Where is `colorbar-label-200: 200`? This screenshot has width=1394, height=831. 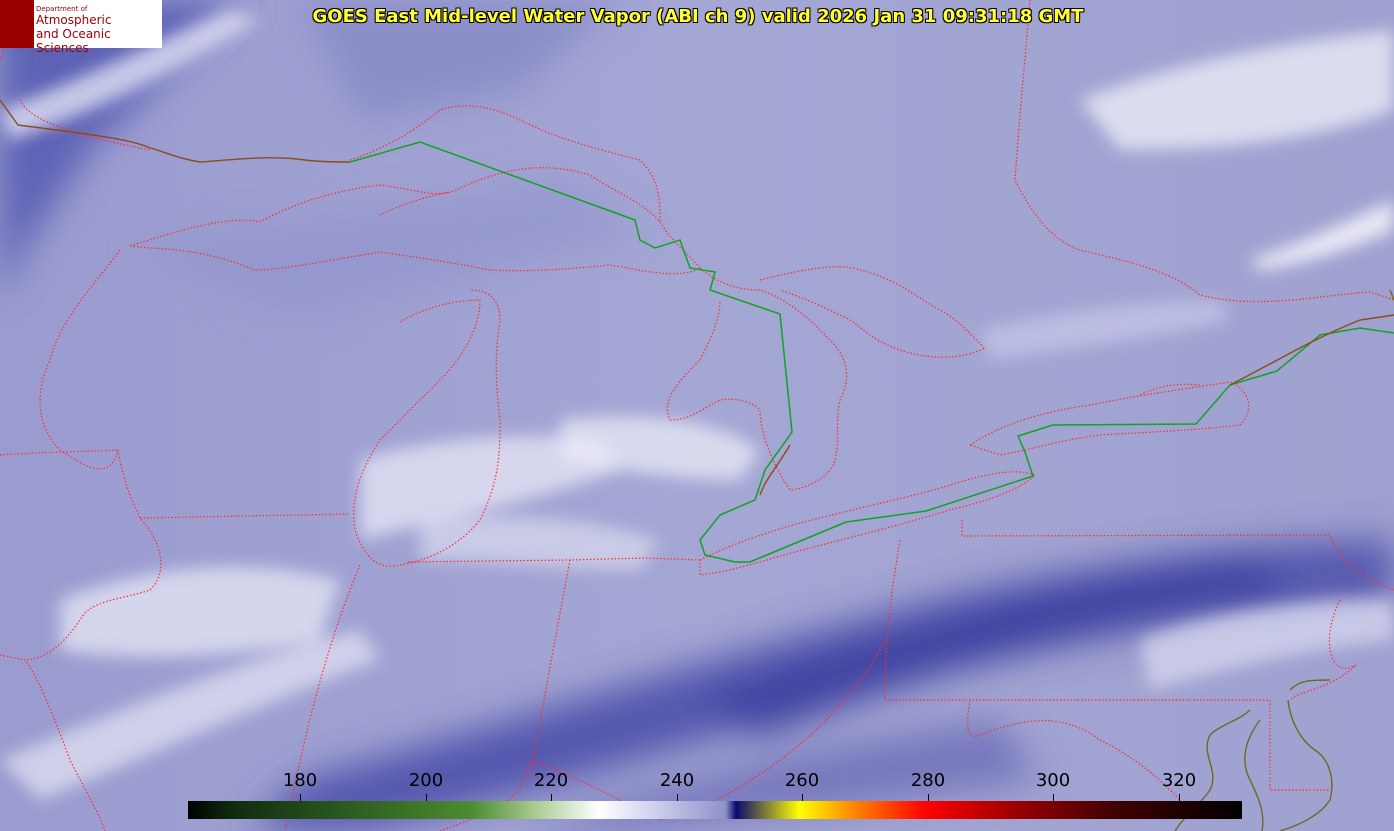 colorbar-label-200: 200 is located at coordinates (426, 780).